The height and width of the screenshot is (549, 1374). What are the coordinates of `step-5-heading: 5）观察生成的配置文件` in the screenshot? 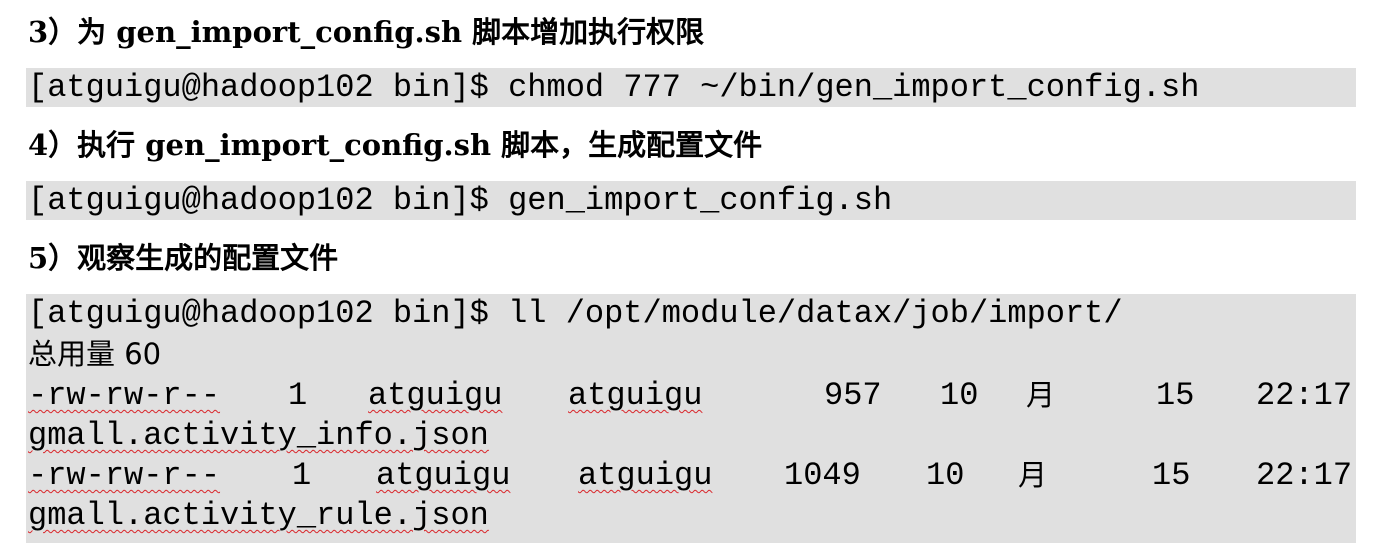 It's located at (183, 258).